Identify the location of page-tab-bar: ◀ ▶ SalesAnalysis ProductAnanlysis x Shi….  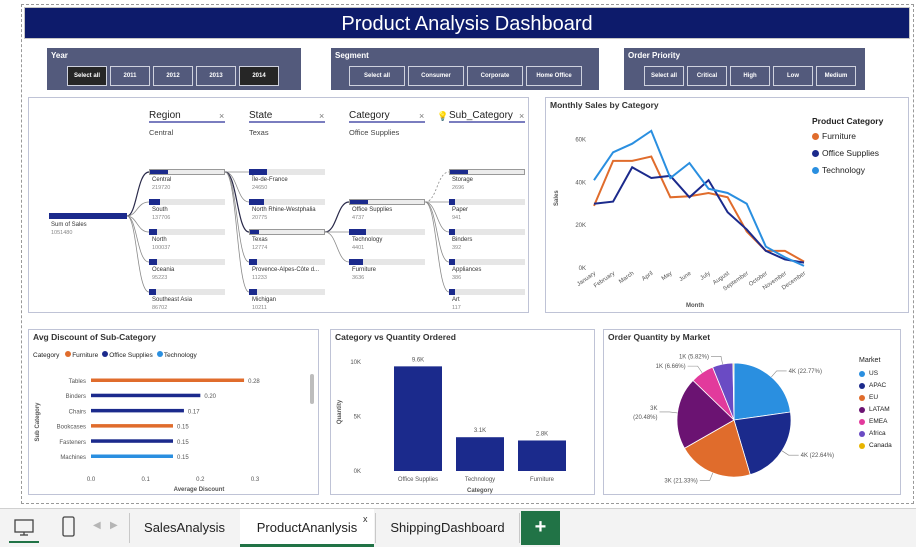
(458, 527).